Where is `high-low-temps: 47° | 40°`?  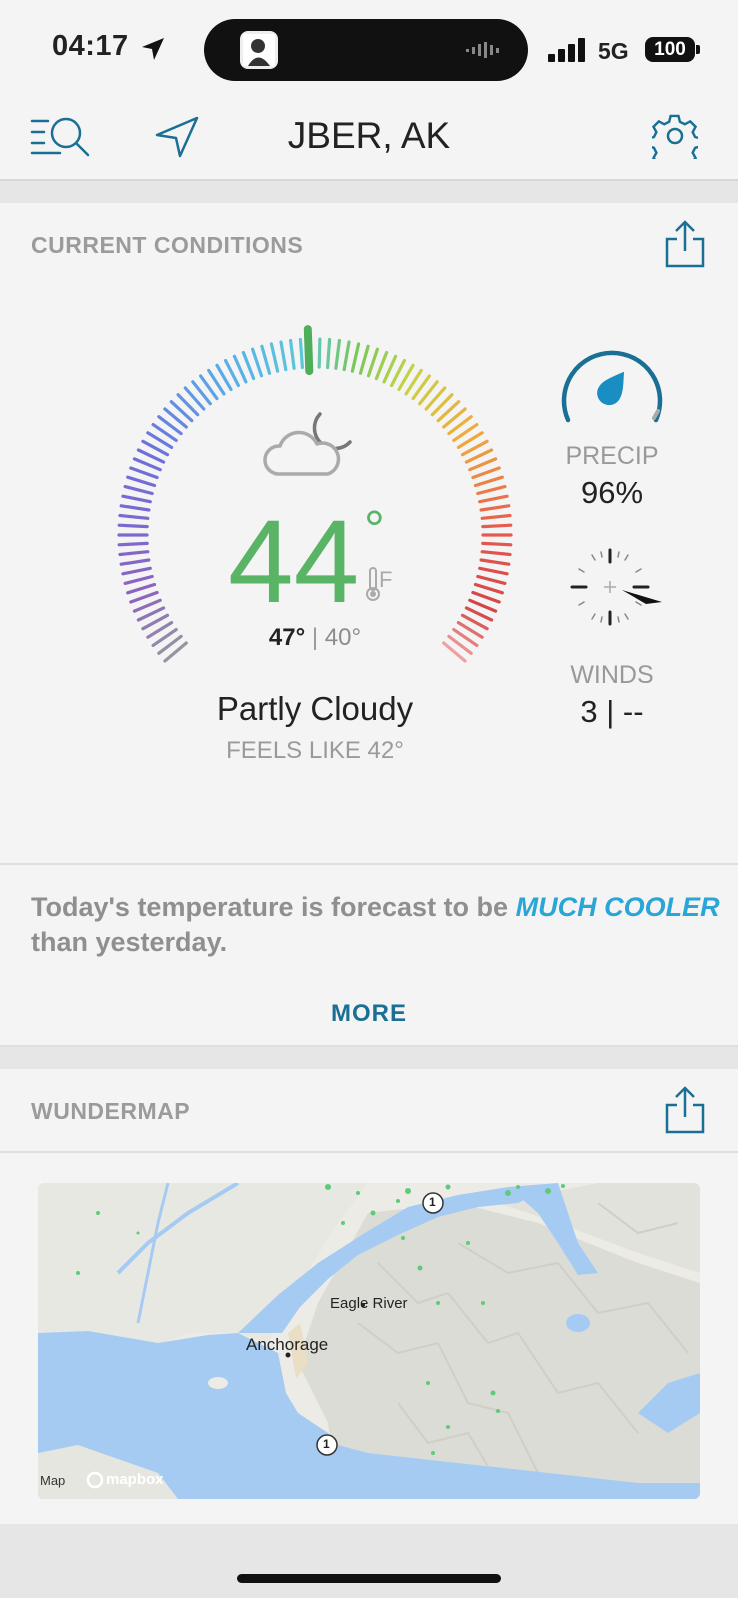 high-low-temps: 47° | 40° is located at coordinates (315, 638).